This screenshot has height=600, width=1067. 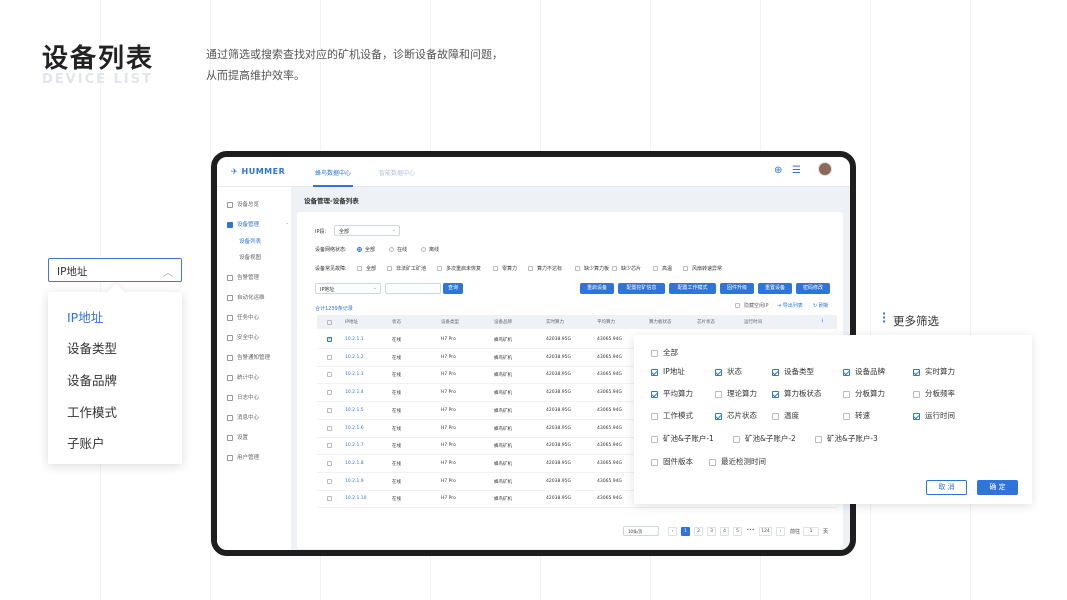 What do you see at coordinates (243, 417) in the screenshot?
I see `sidebar-item-messages: 消息中心` at bounding box center [243, 417].